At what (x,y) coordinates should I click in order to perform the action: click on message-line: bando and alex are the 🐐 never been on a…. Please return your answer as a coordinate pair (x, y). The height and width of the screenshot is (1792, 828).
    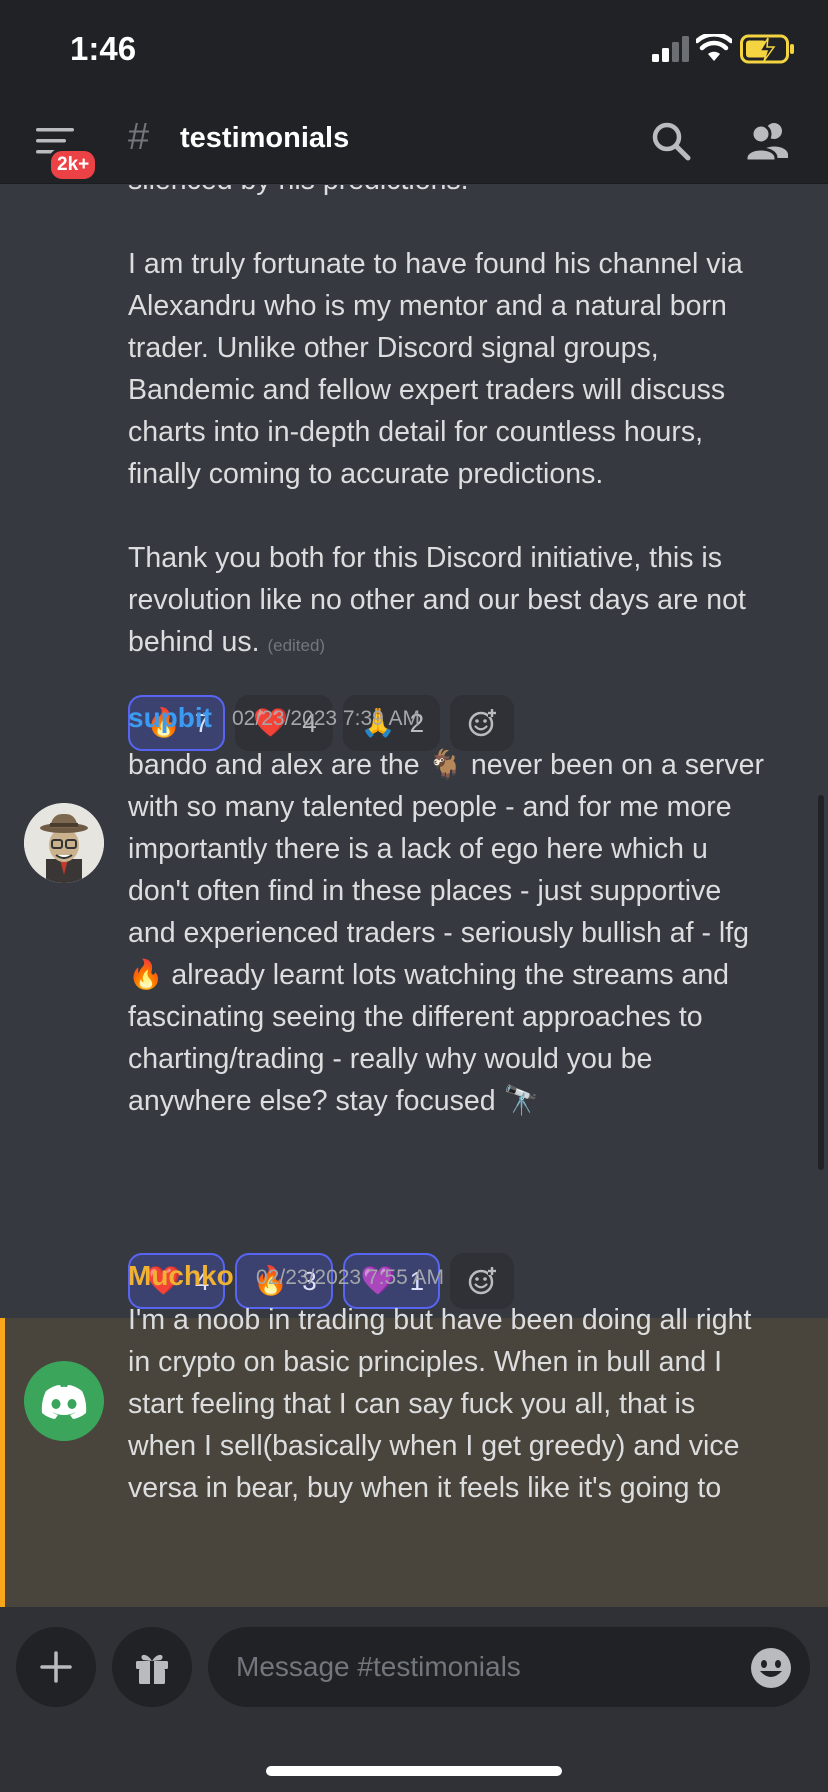
    Looking at the image, I should click on (446, 765).